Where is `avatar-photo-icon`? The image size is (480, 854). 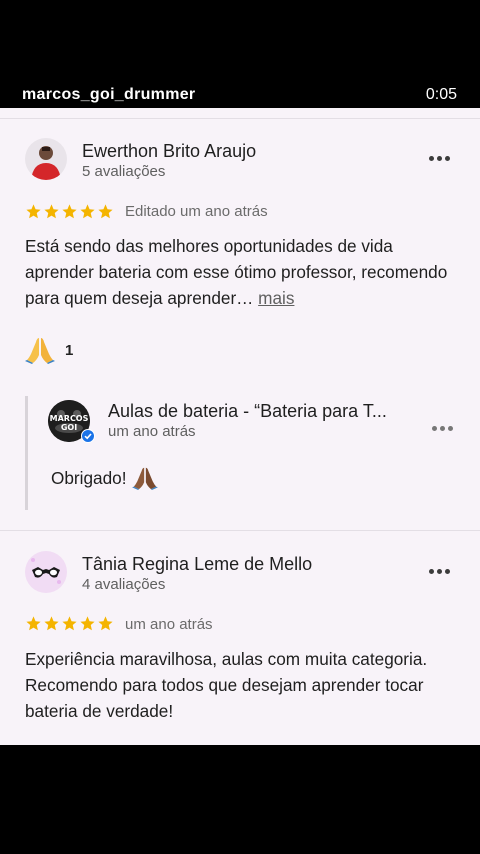 avatar-photo-icon is located at coordinates (46, 159).